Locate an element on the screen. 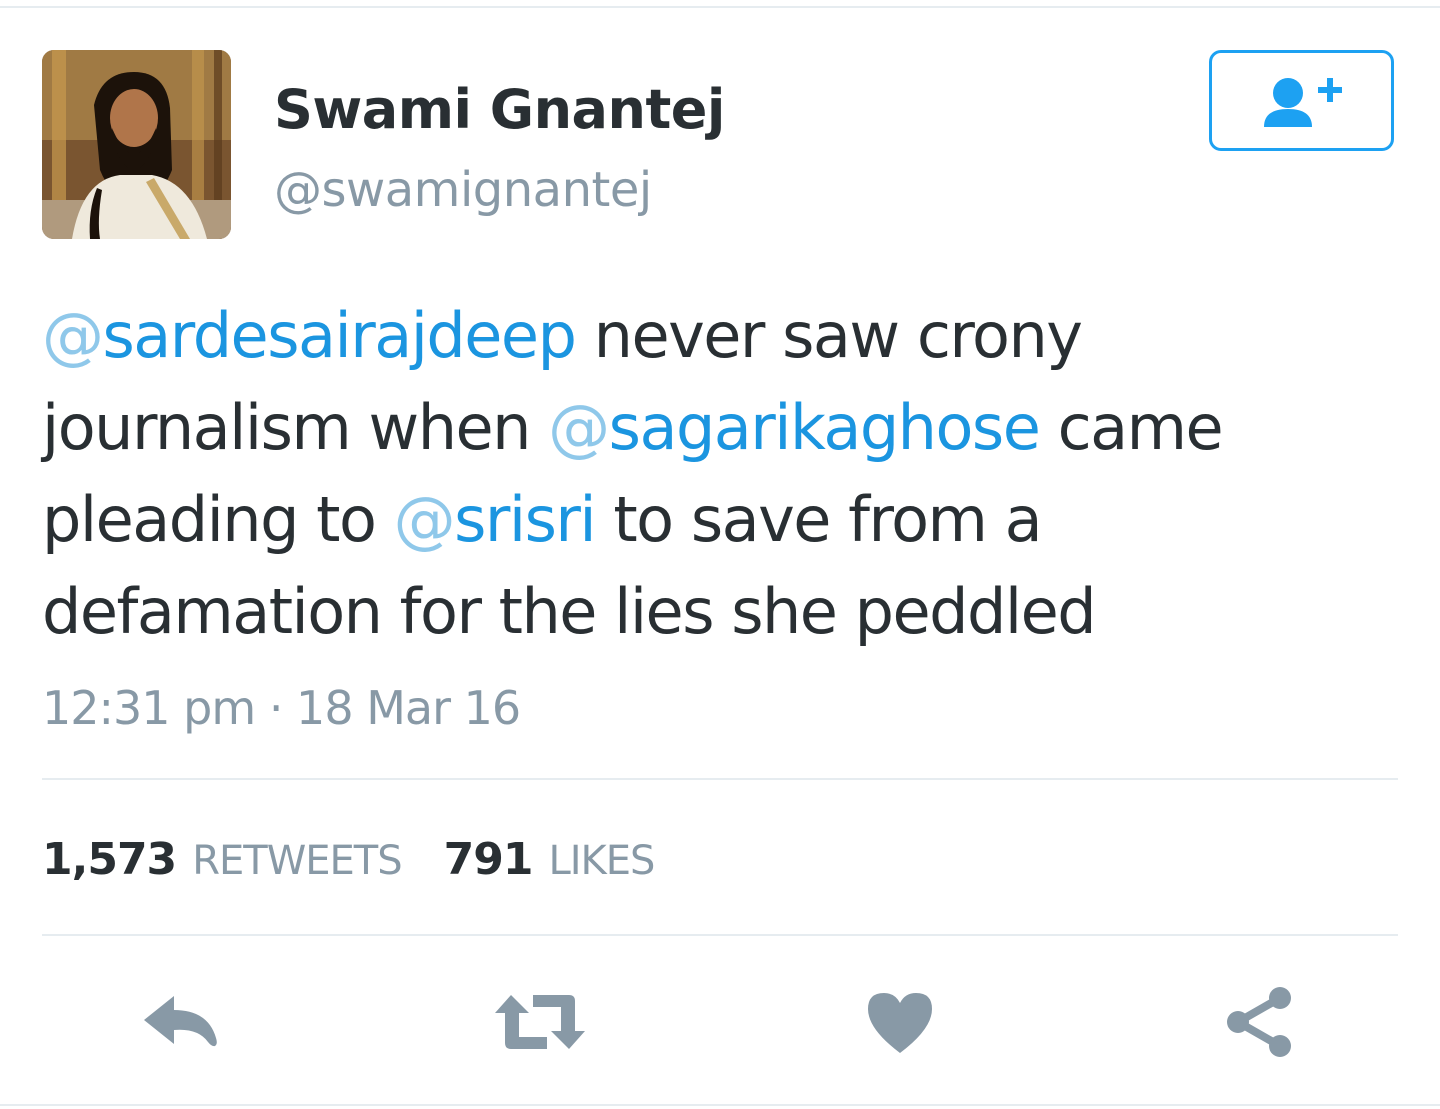 The image size is (1440, 1109). retweet-button is located at coordinates (540, 1022).